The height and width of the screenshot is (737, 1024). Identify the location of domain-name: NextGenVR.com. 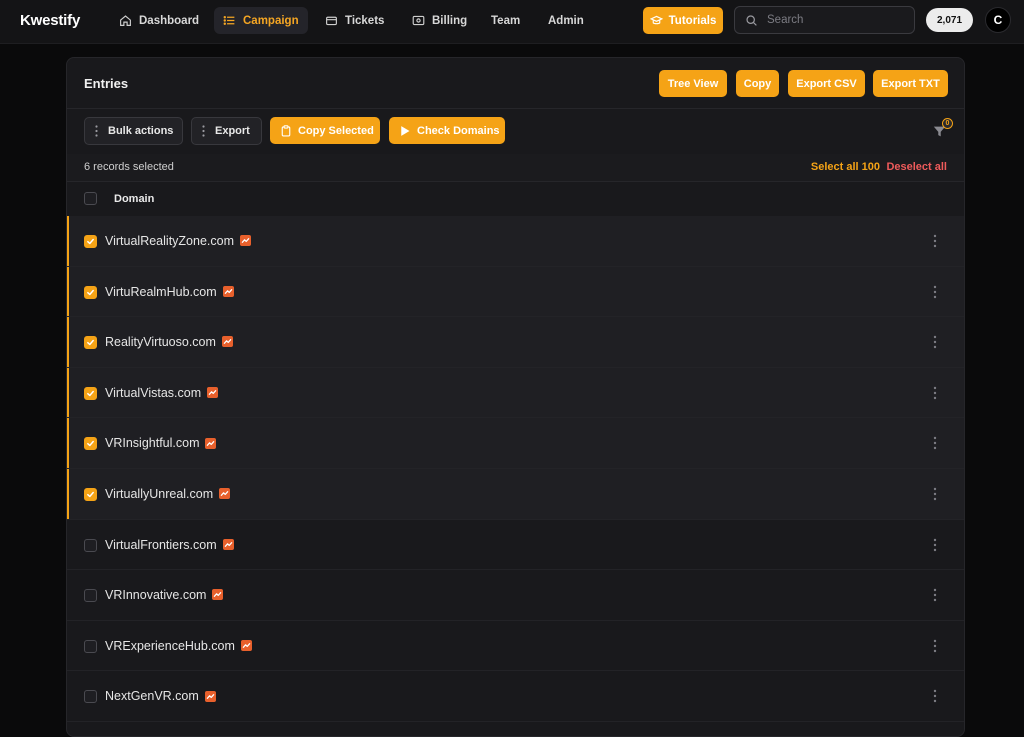
(152, 696).